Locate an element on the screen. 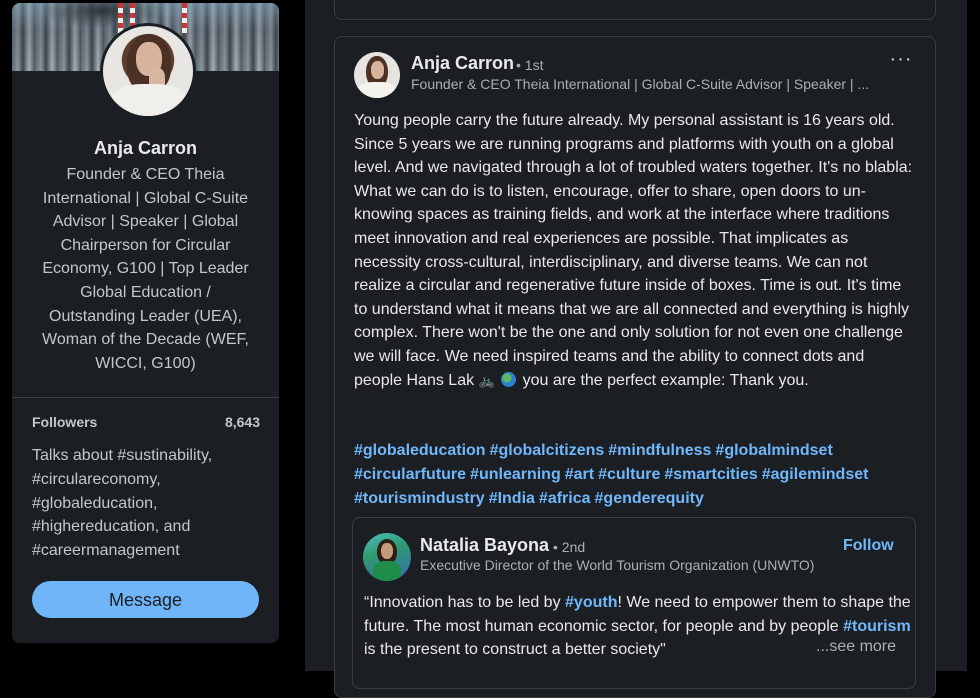 Image resolution: width=980 pixels, height=698 pixels. hashtag-link: #tourism is located at coordinates (877, 626).